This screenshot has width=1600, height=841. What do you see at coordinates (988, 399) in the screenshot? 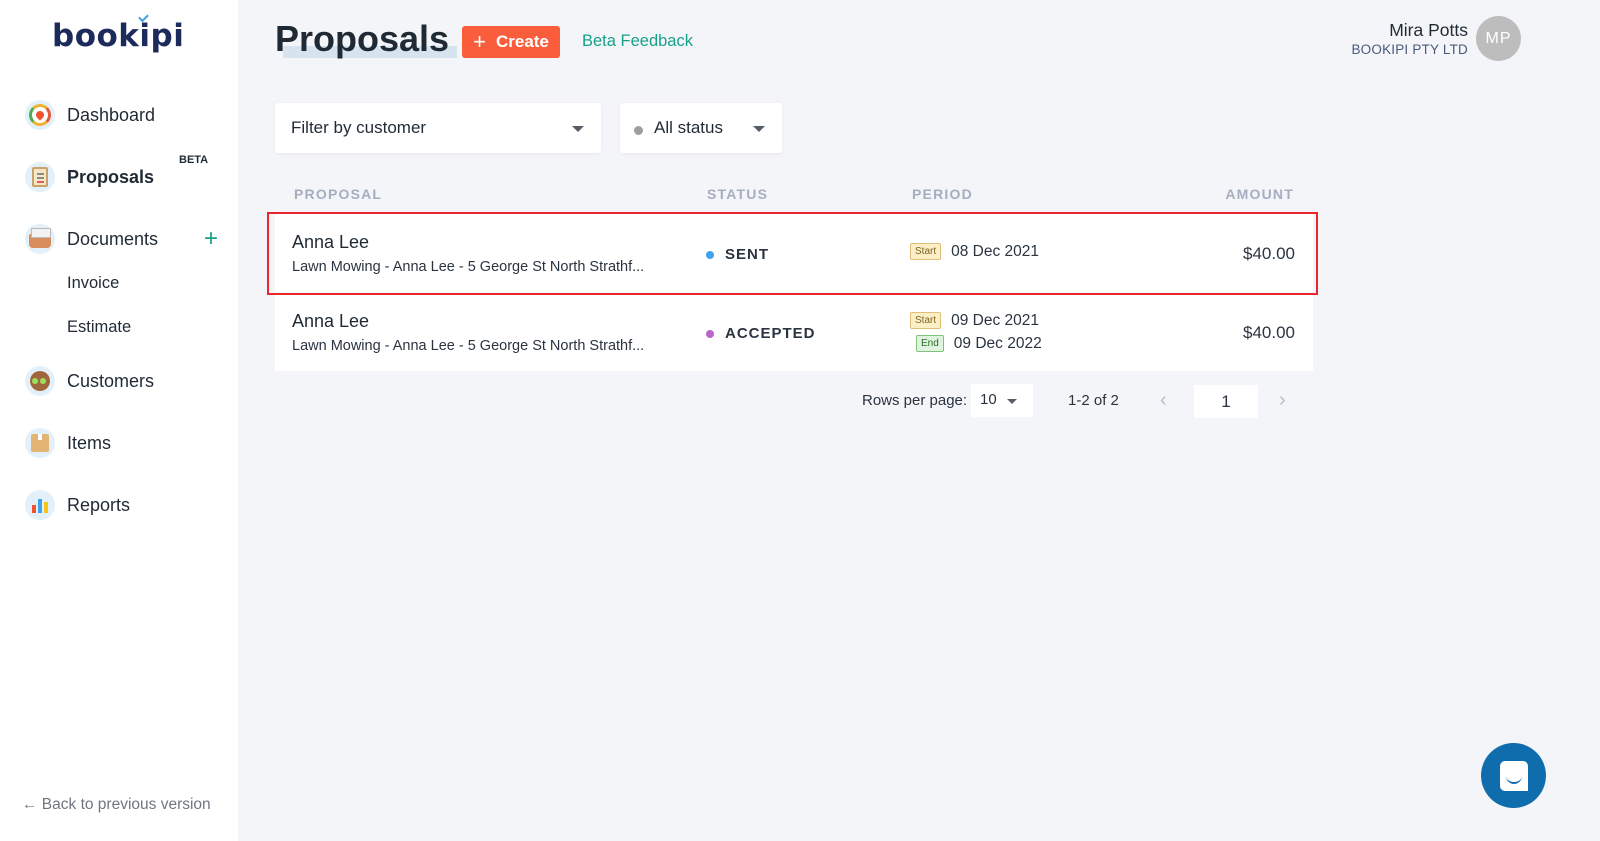
I see `rows-per-page-value: 10` at bounding box center [988, 399].